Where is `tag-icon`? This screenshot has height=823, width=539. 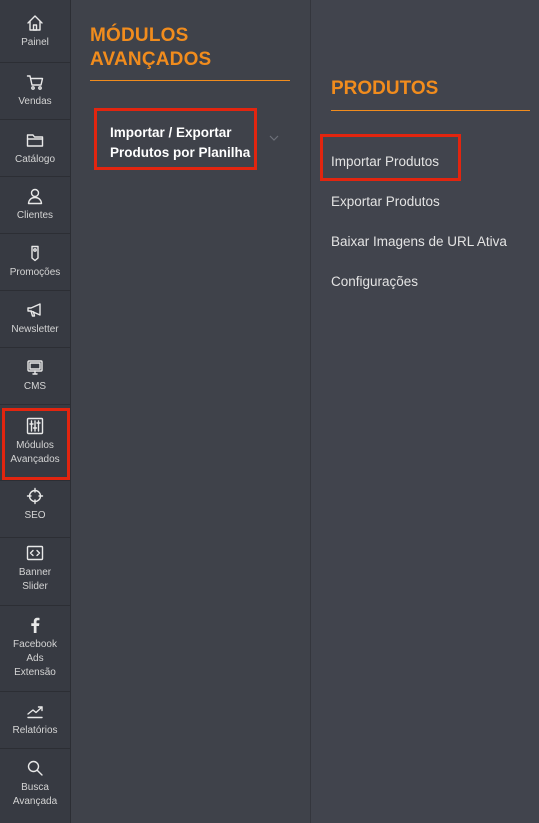
tag-icon is located at coordinates (35, 253).